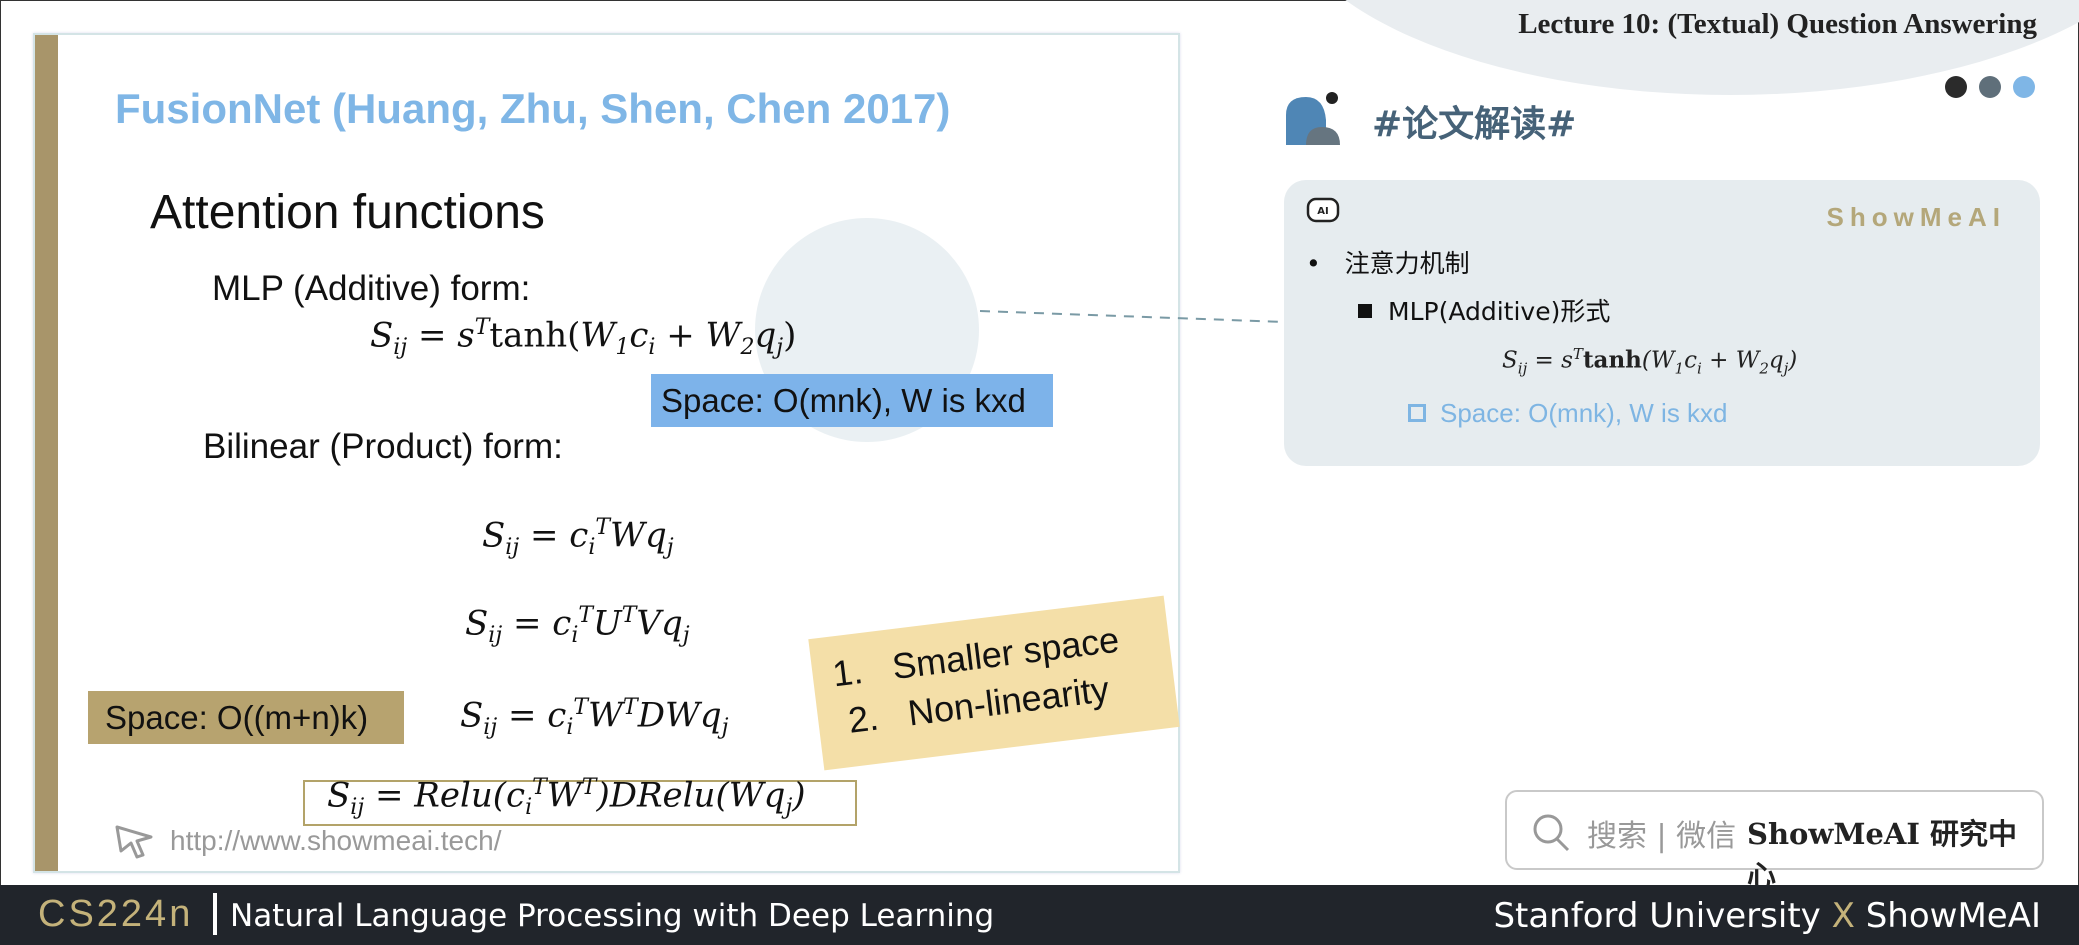  I want to click on sticky-note: 1. Smaller space 2. Non-linearity, so click(994, 683).